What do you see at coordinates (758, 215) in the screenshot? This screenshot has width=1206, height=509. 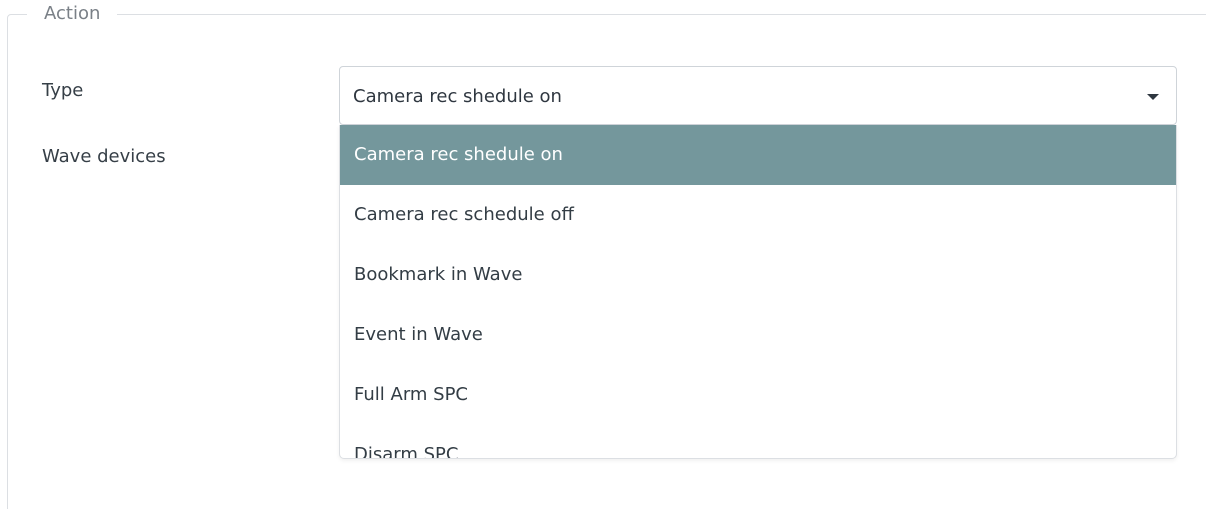 I see `dropdown-option: Camera rec schedule off` at bounding box center [758, 215].